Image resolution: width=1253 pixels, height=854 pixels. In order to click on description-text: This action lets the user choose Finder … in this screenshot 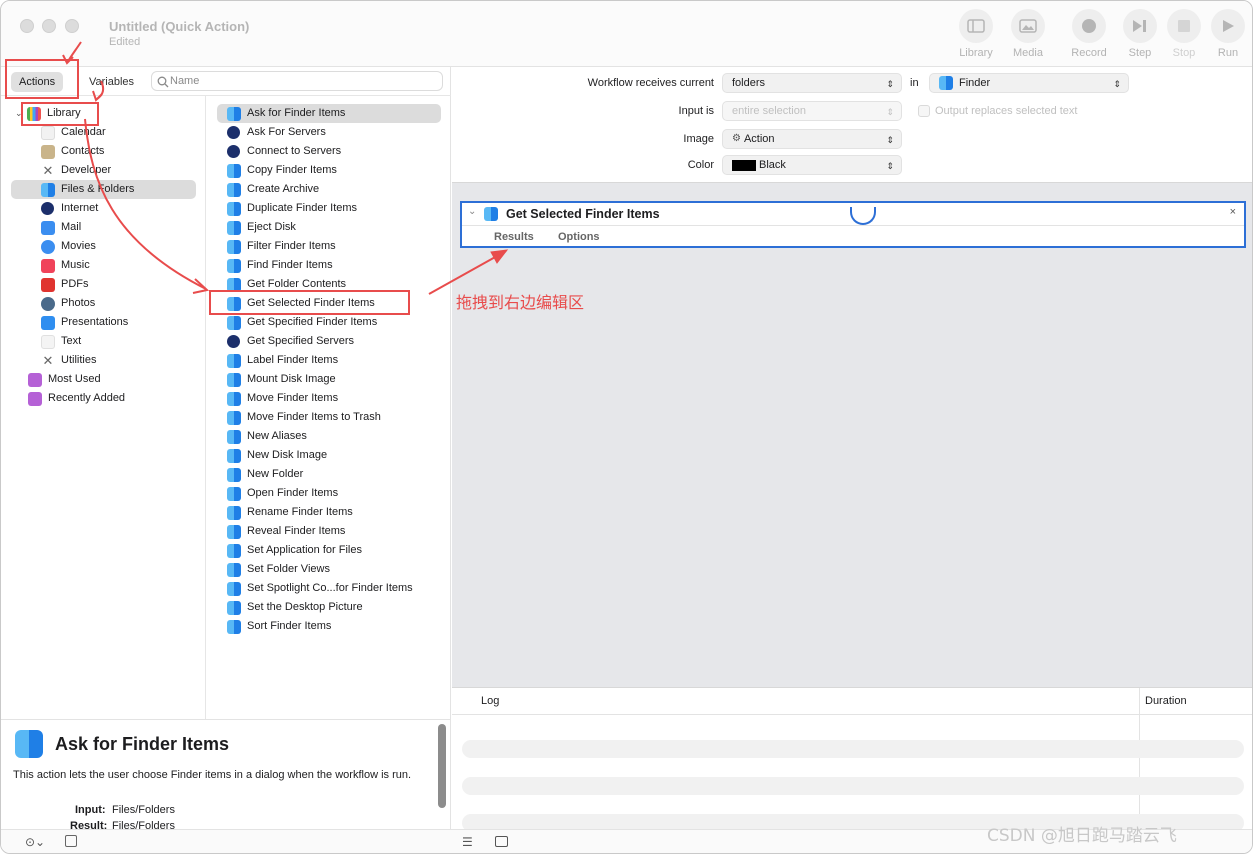, I will do `click(212, 775)`.